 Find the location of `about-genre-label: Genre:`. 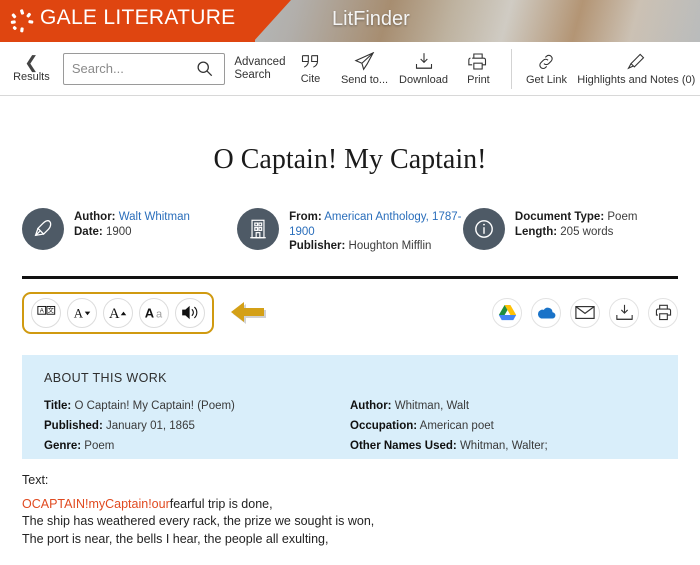

about-genre-label: Genre: is located at coordinates (63, 445).